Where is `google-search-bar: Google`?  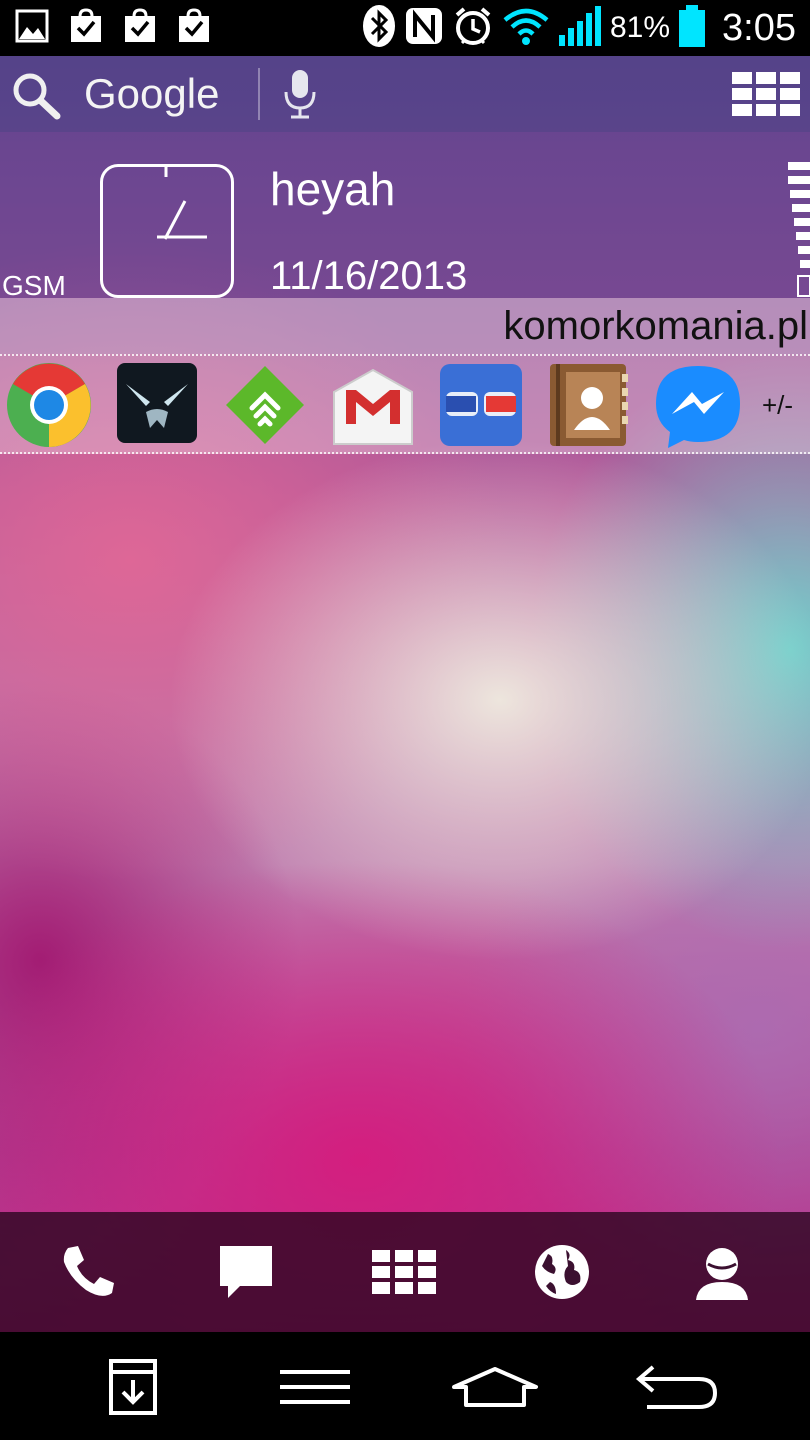
google-search-bar: Google is located at coordinates (405, 94).